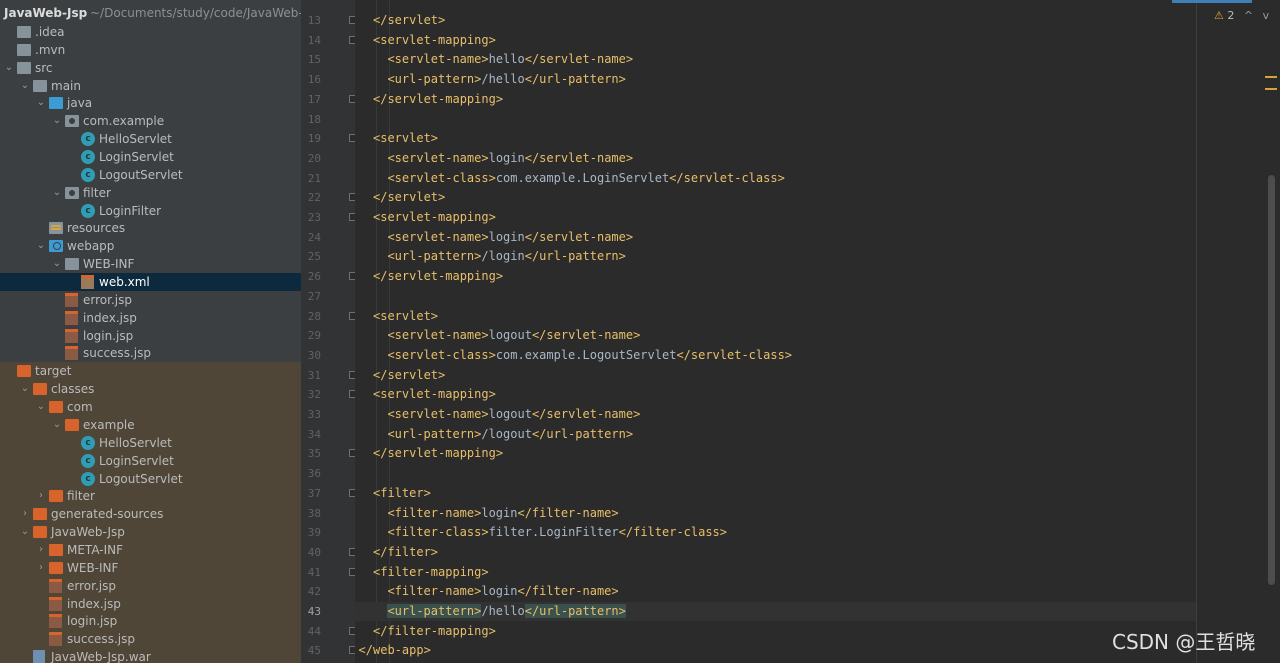 The width and height of the screenshot is (1280, 663). I want to click on code-line: <url-pattern>/login</url-pattern>, so click(811, 256).